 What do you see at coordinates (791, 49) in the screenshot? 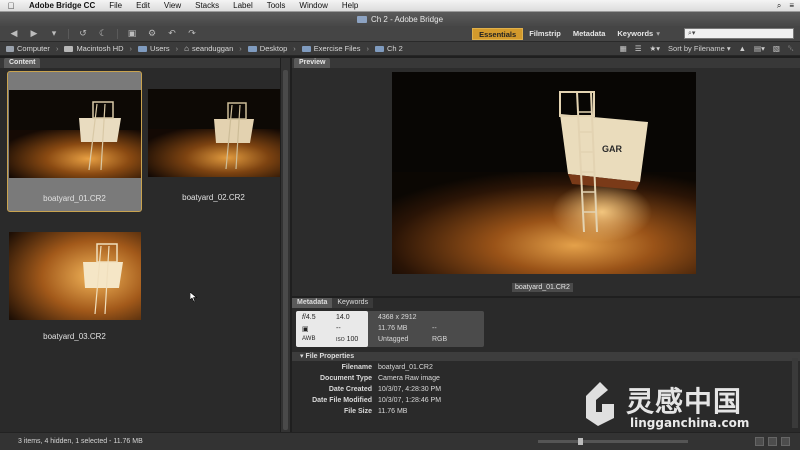
I see `delete-icon: ␡` at bounding box center [791, 49].